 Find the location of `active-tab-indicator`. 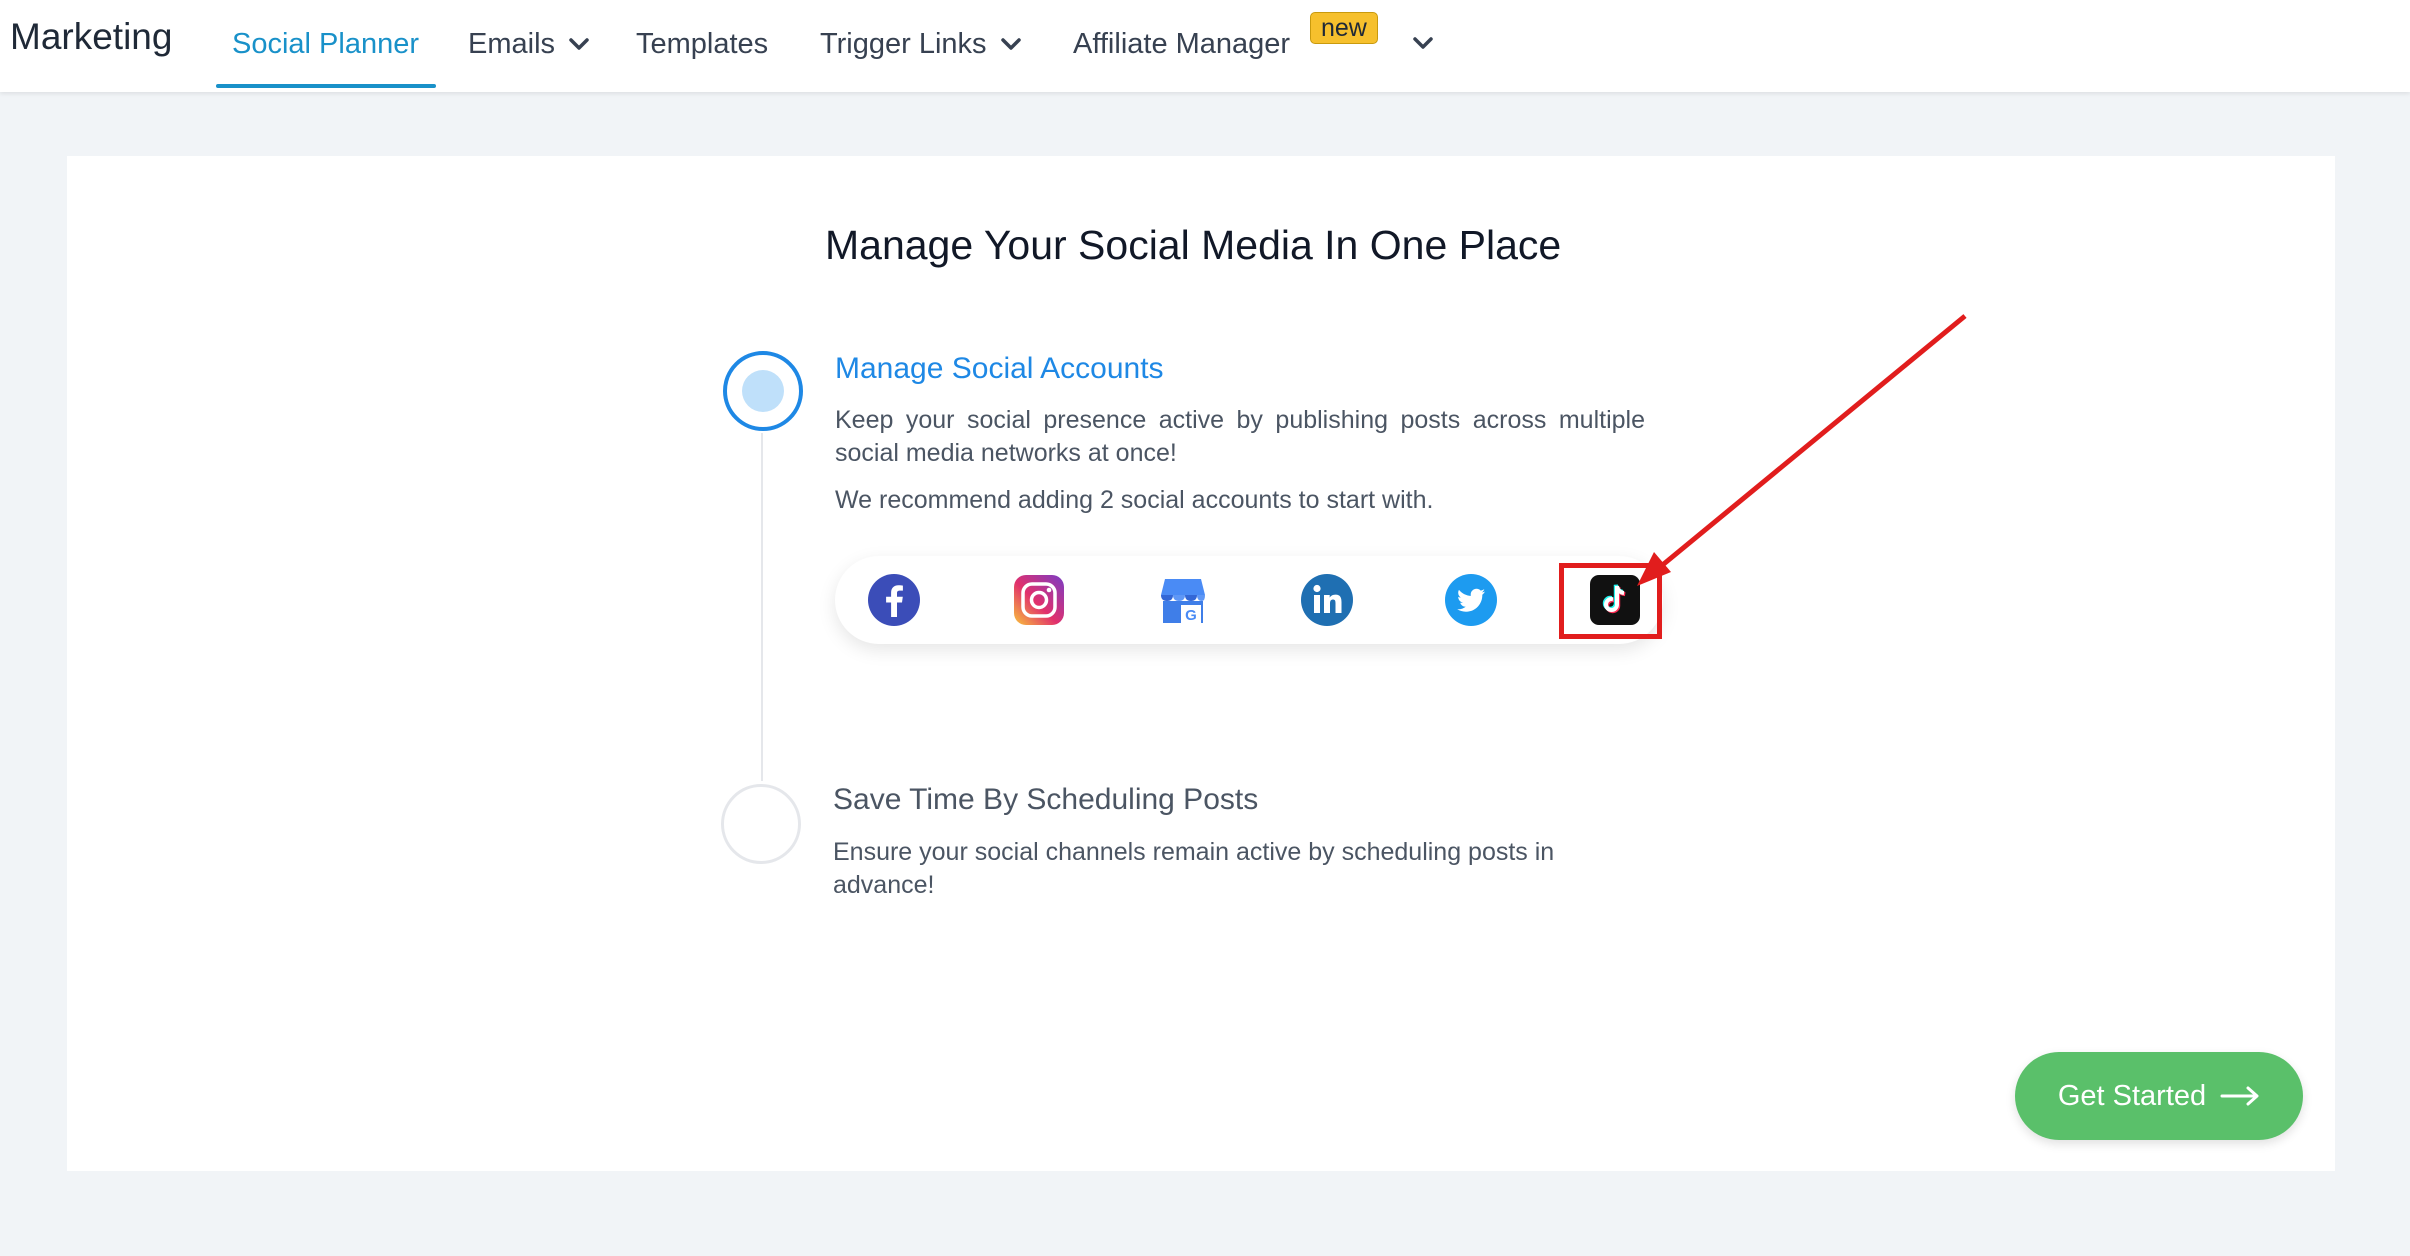

active-tab-indicator is located at coordinates (326, 86).